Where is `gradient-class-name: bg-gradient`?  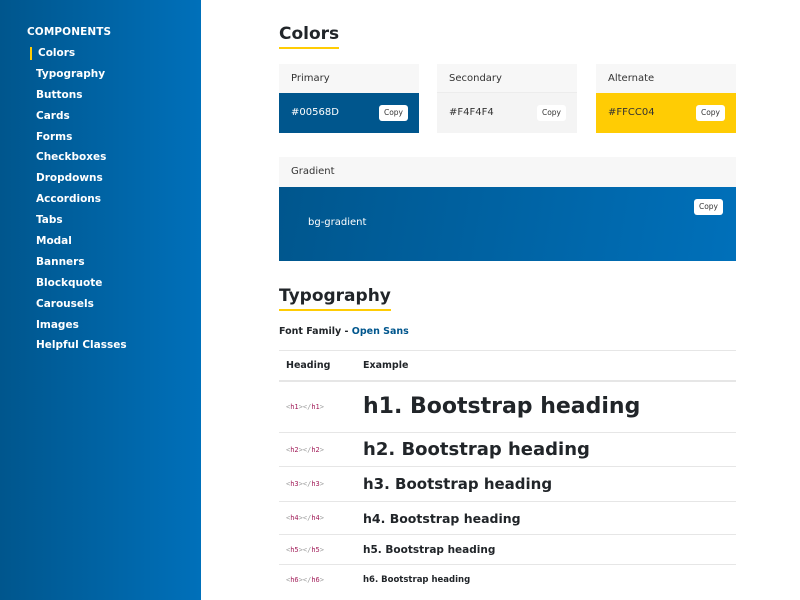 gradient-class-name: bg-gradient is located at coordinates (337, 222).